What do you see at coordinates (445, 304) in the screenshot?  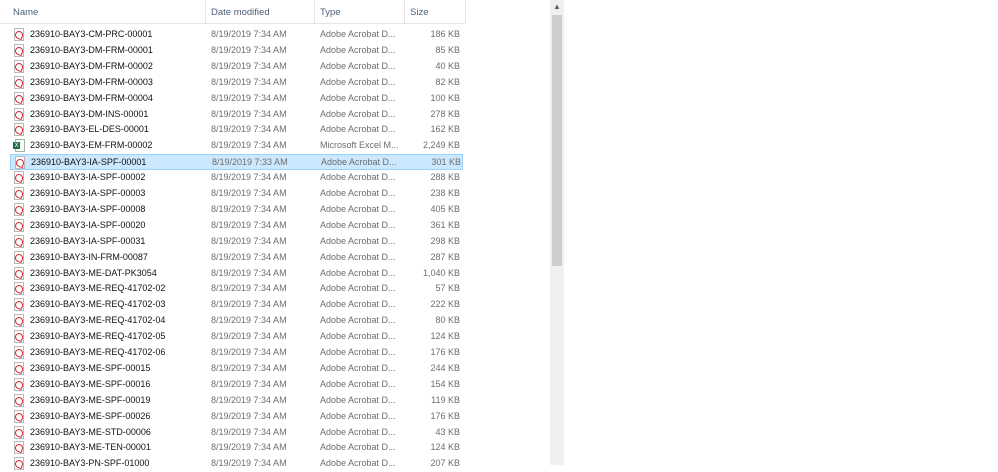 I see `file-size: 222 KB` at bounding box center [445, 304].